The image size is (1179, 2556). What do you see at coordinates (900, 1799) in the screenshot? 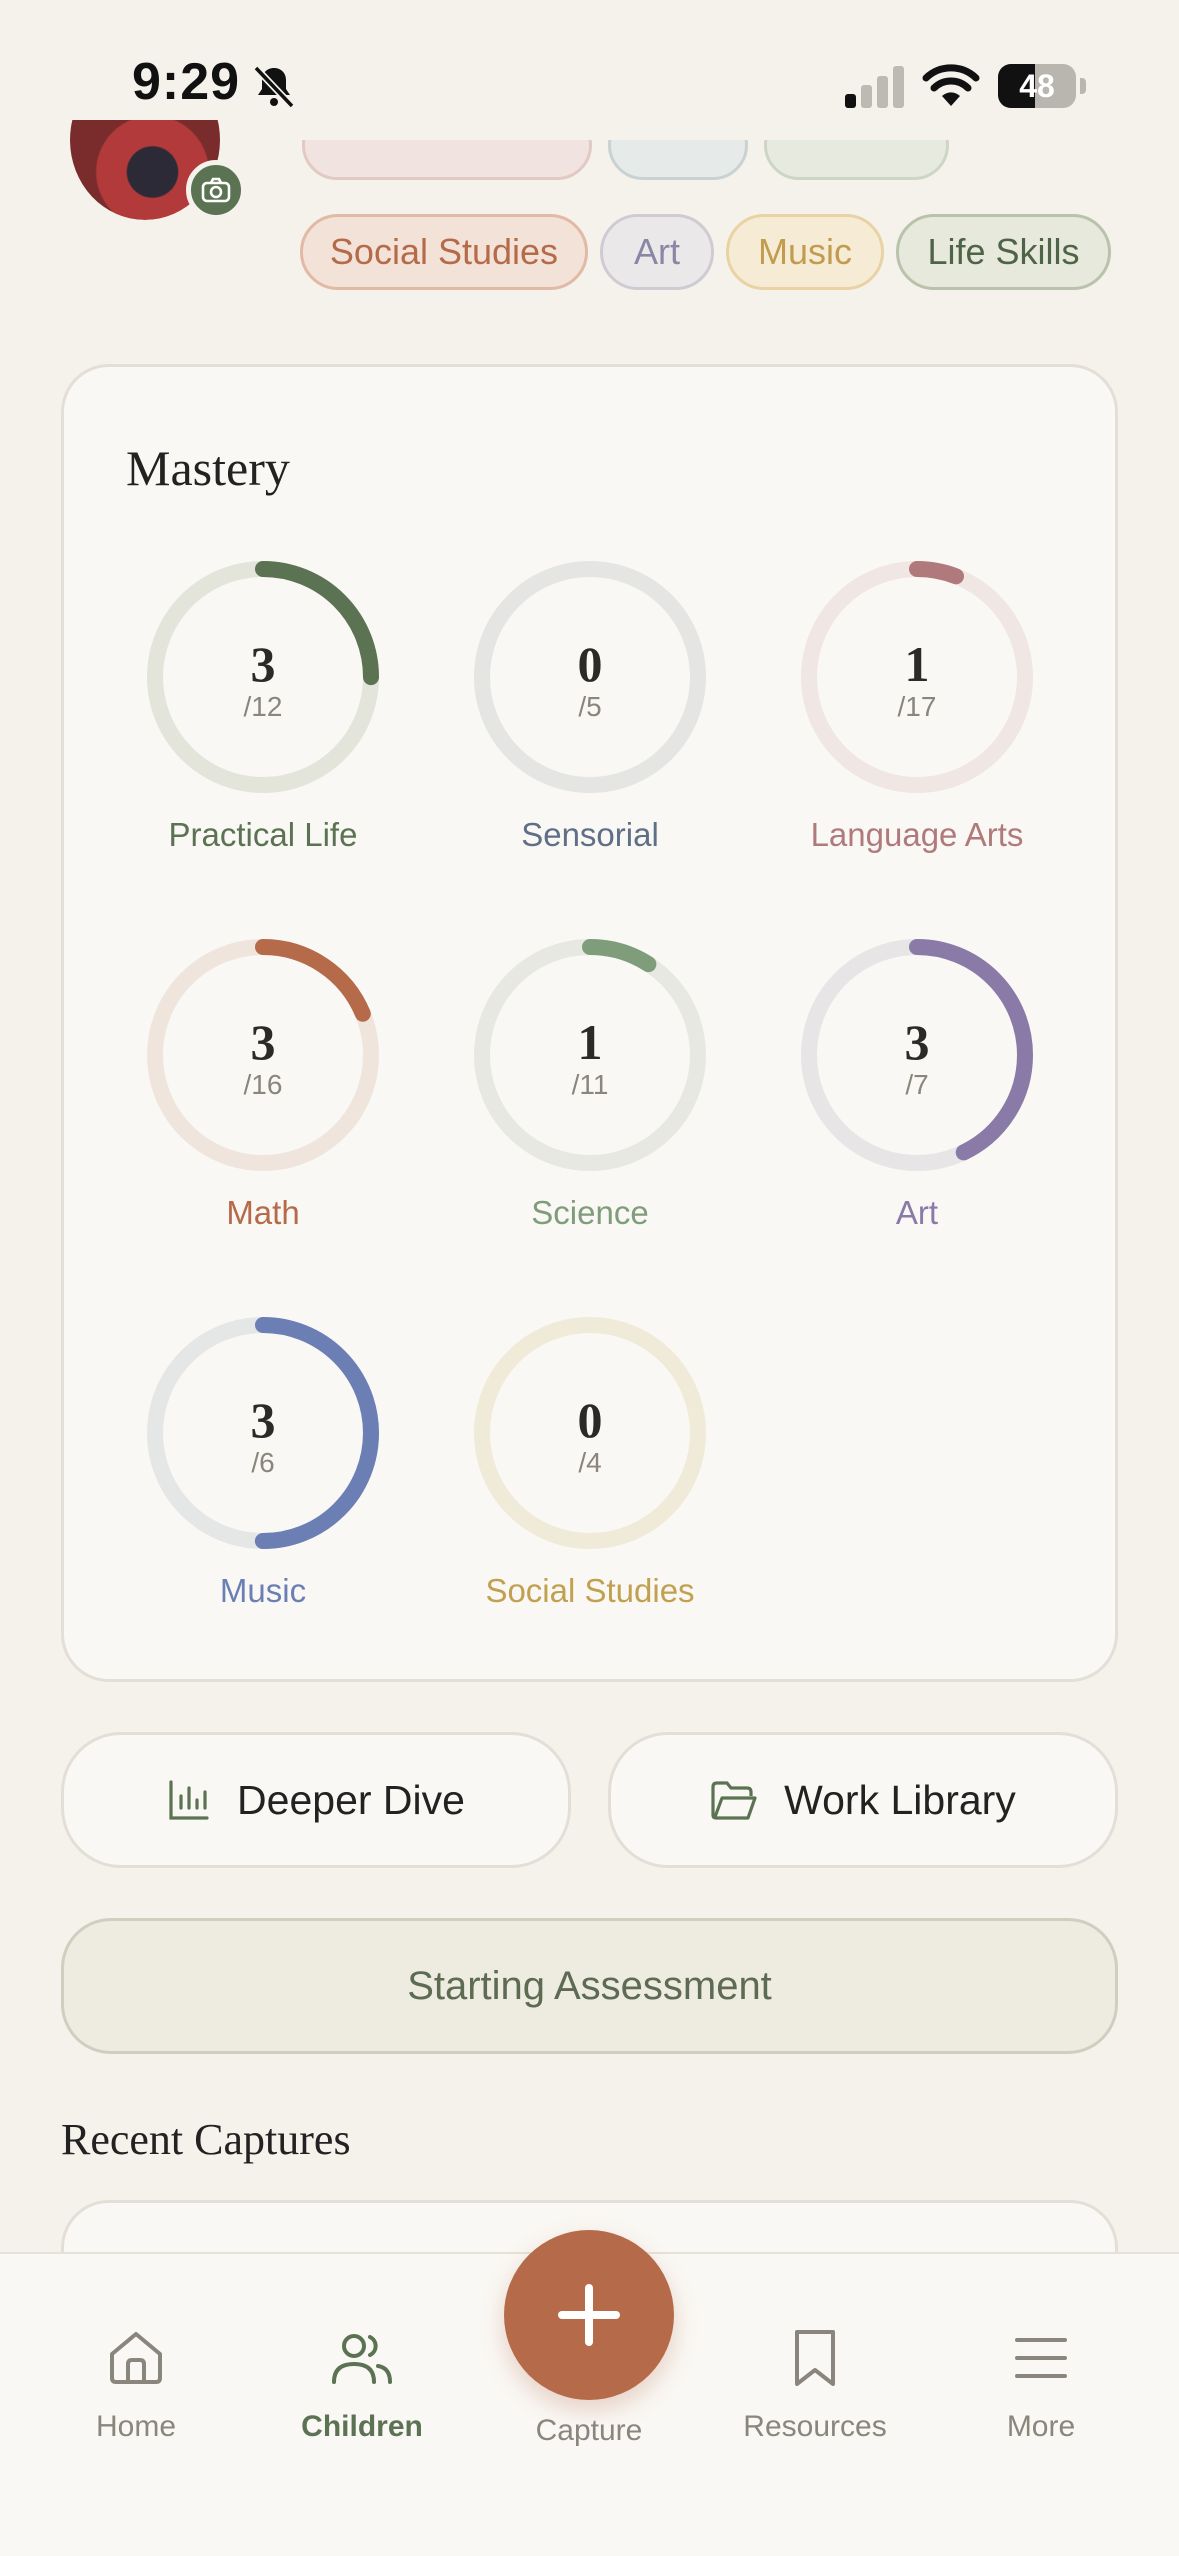
I see `work-library-label: Work Library` at bounding box center [900, 1799].